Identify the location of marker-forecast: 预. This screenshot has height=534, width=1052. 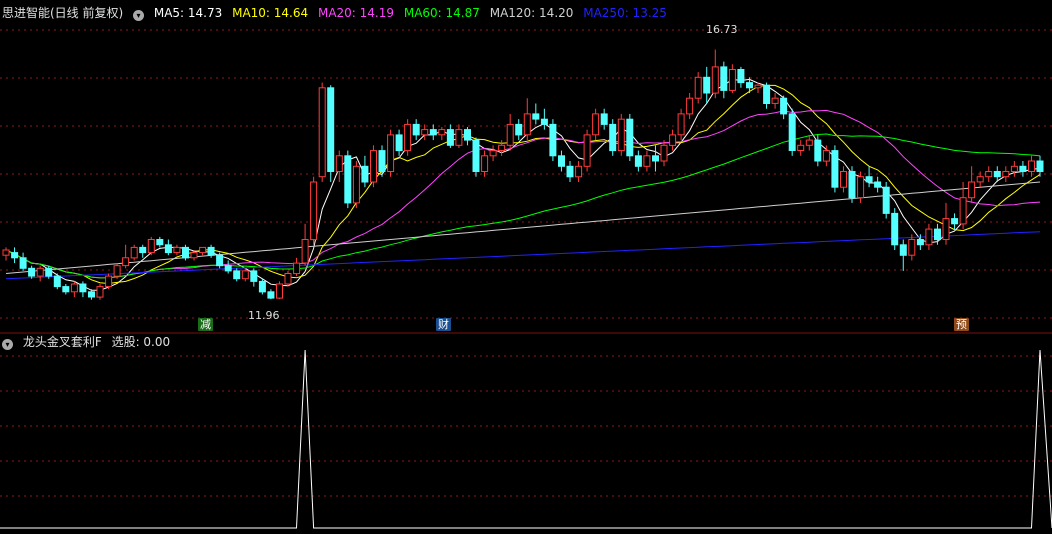
(961, 324).